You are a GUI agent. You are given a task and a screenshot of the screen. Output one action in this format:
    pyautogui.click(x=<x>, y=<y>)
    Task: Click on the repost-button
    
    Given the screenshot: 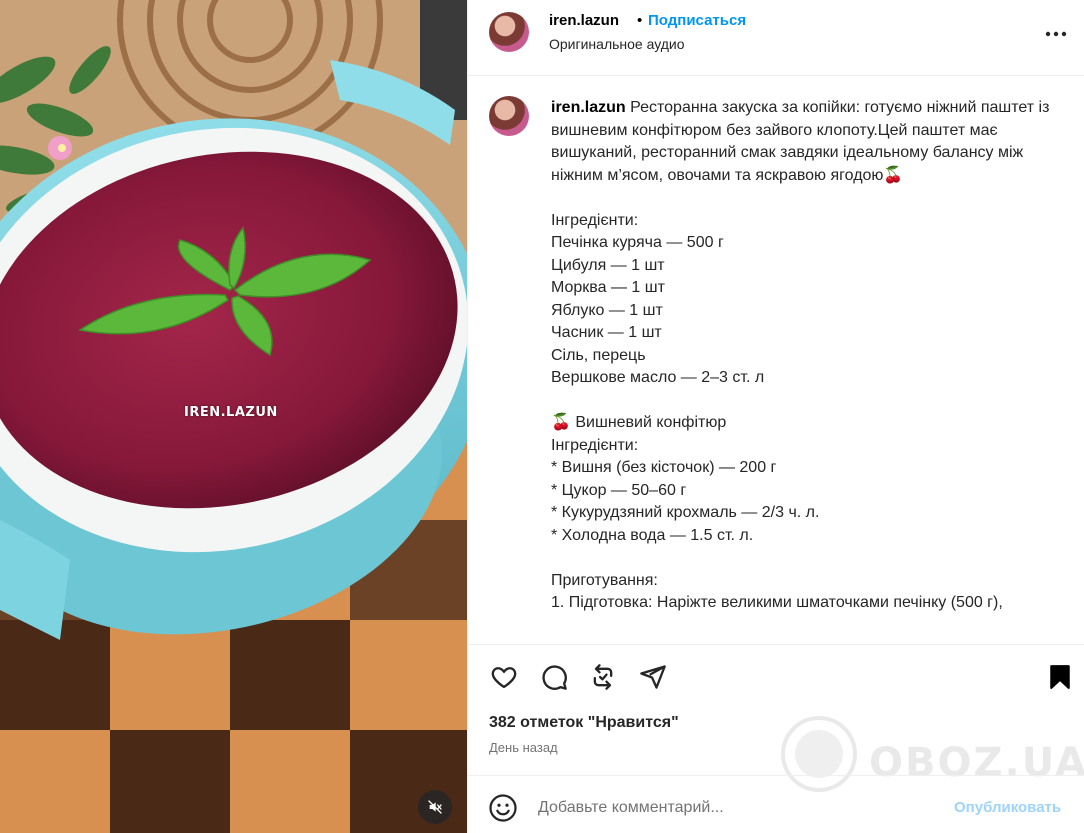 What is the action you would take?
    pyautogui.click(x=603, y=677)
    